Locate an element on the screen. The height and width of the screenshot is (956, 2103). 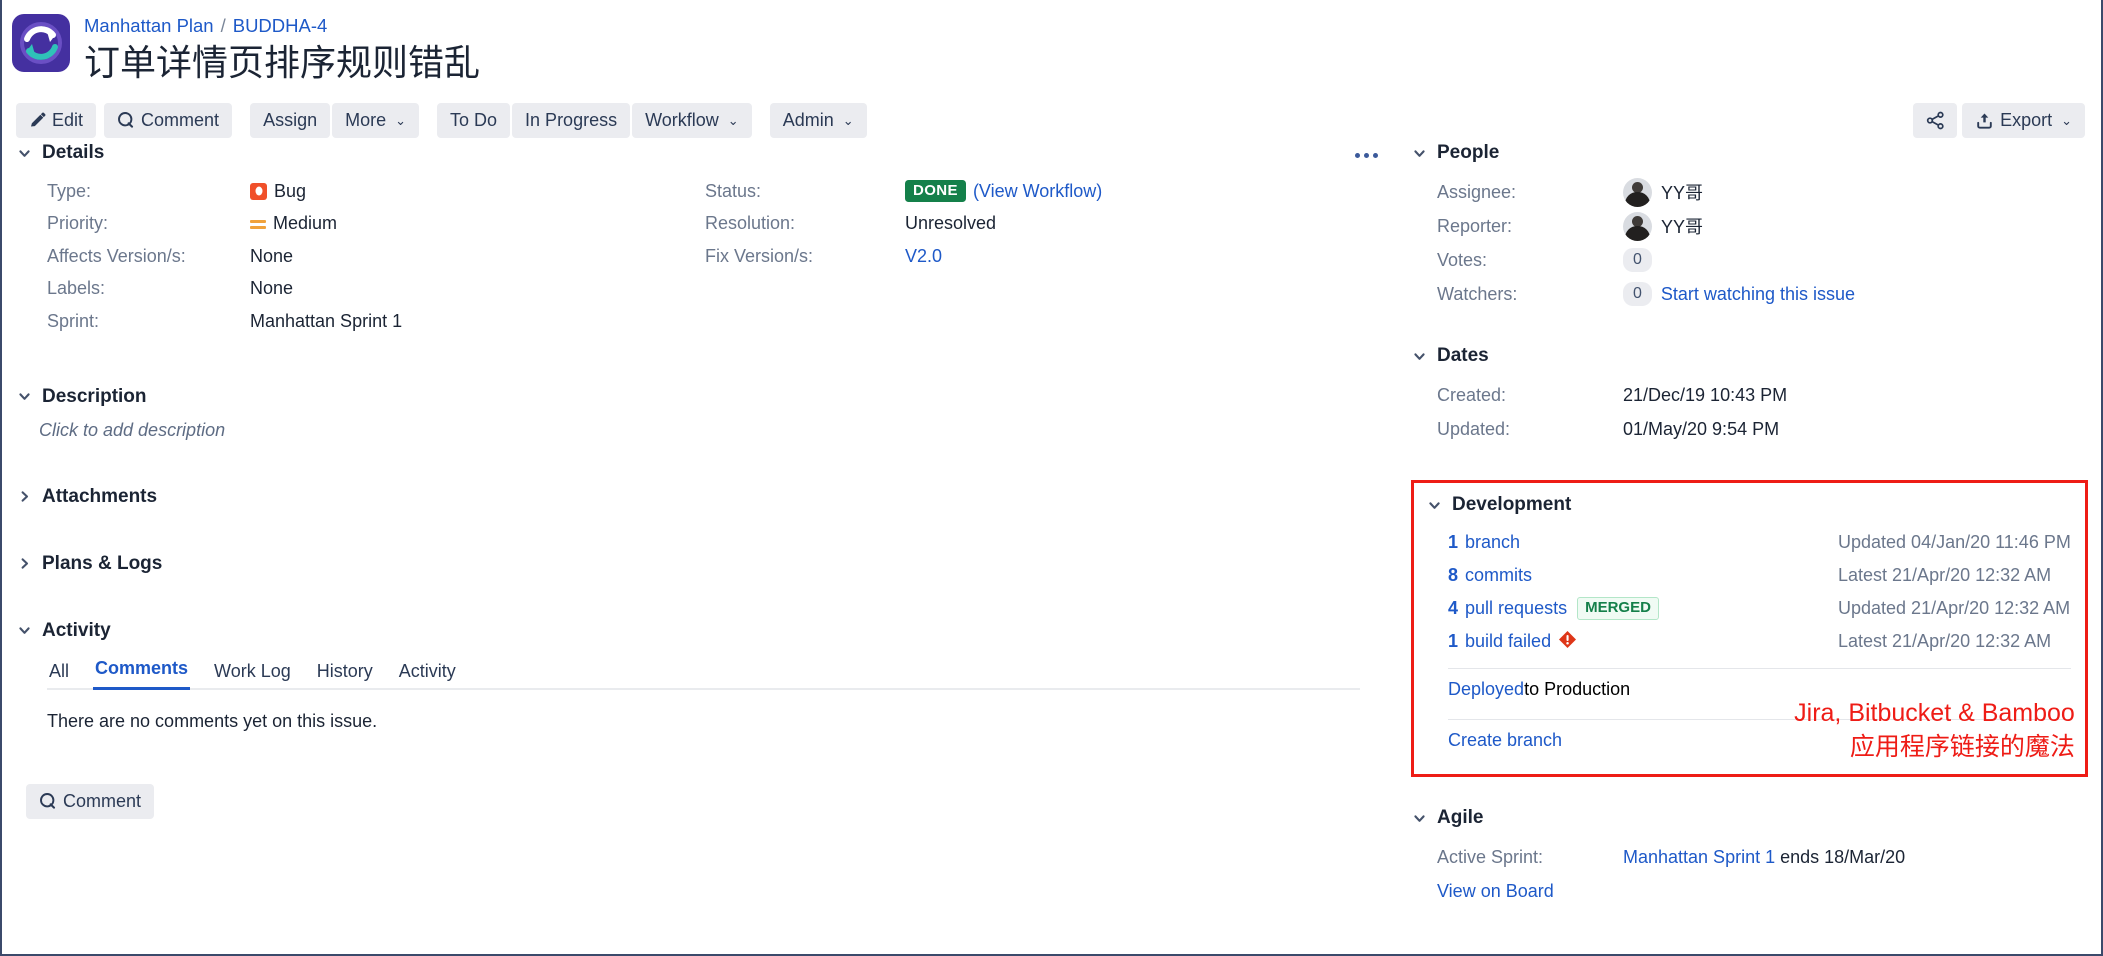
export-button: Export ⌄ is located at coordinates (2023, 120).